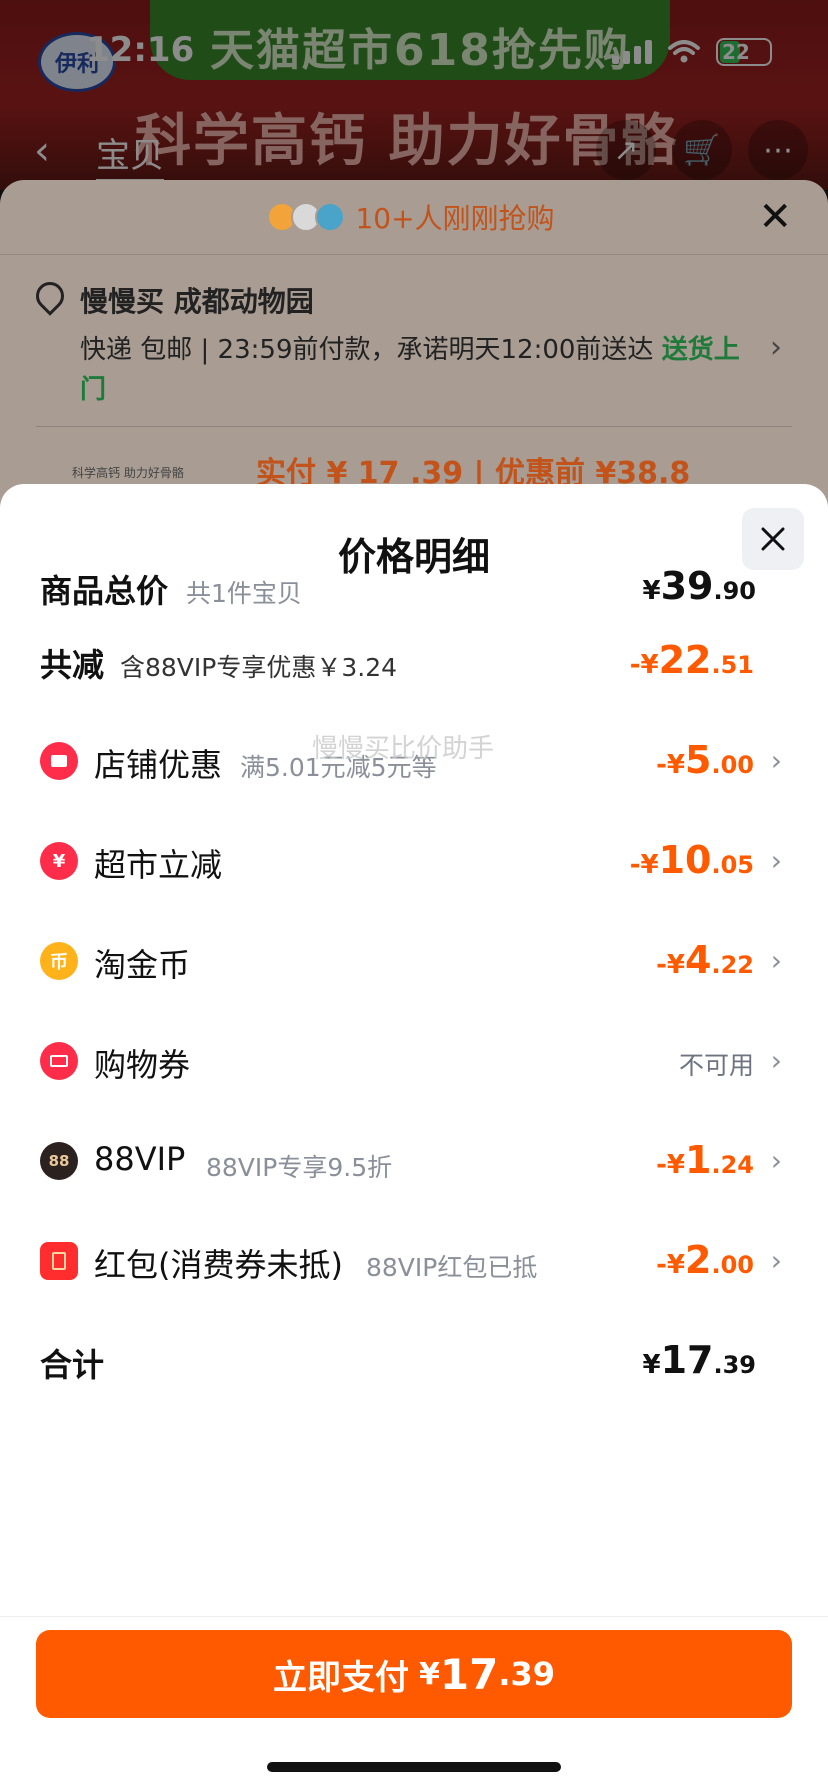 The height and width of the screenshot is (1792, 828). Describe the element at coordinates (414, 1767) in the screenshot. I see `home-indicator` at that location.